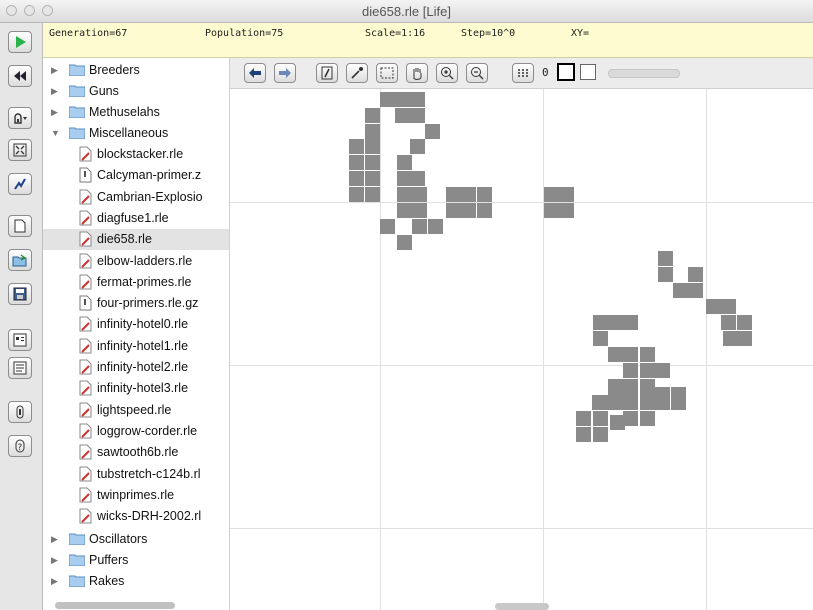 The width and height of the screenshot is (813, 610). Describe the element at coordinates (20, 294) in the screenshot. I see `save-pattern-button` at that location.